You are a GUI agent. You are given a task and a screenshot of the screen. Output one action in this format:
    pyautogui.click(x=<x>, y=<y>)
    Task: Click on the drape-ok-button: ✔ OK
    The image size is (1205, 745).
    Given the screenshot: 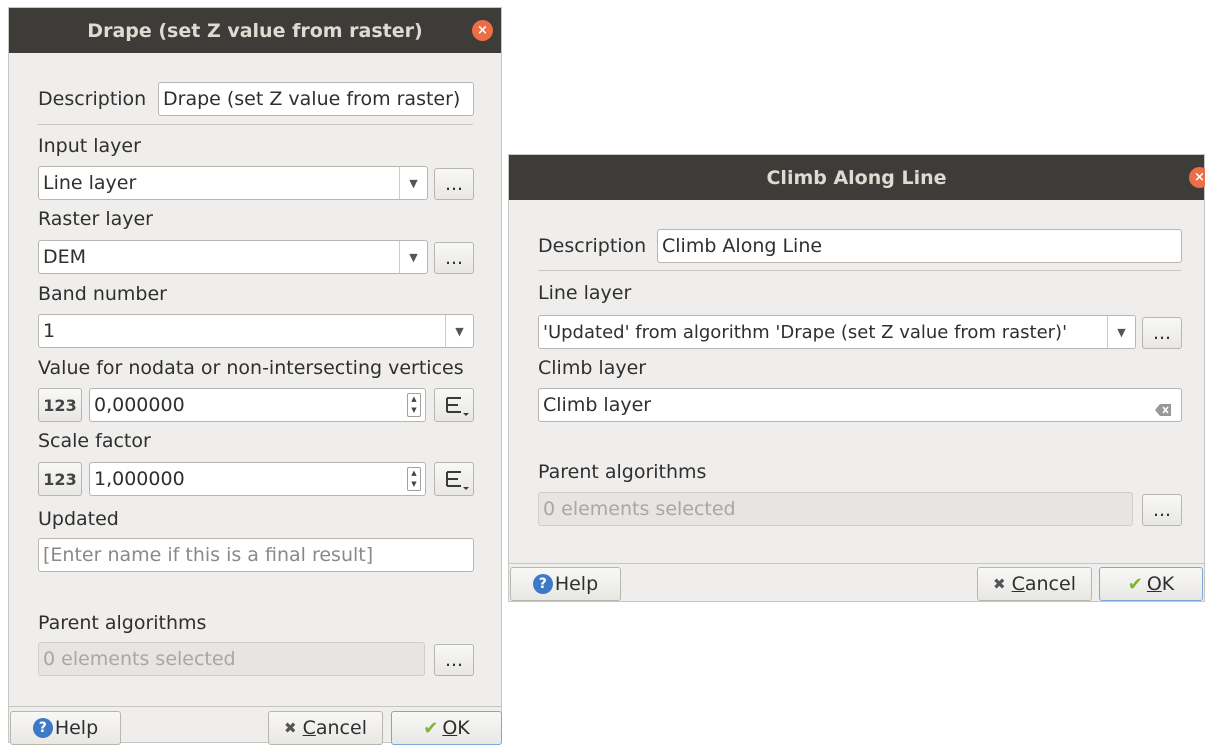 What is the action you would take?
    pyautogui.click(x=446, y=728)
    